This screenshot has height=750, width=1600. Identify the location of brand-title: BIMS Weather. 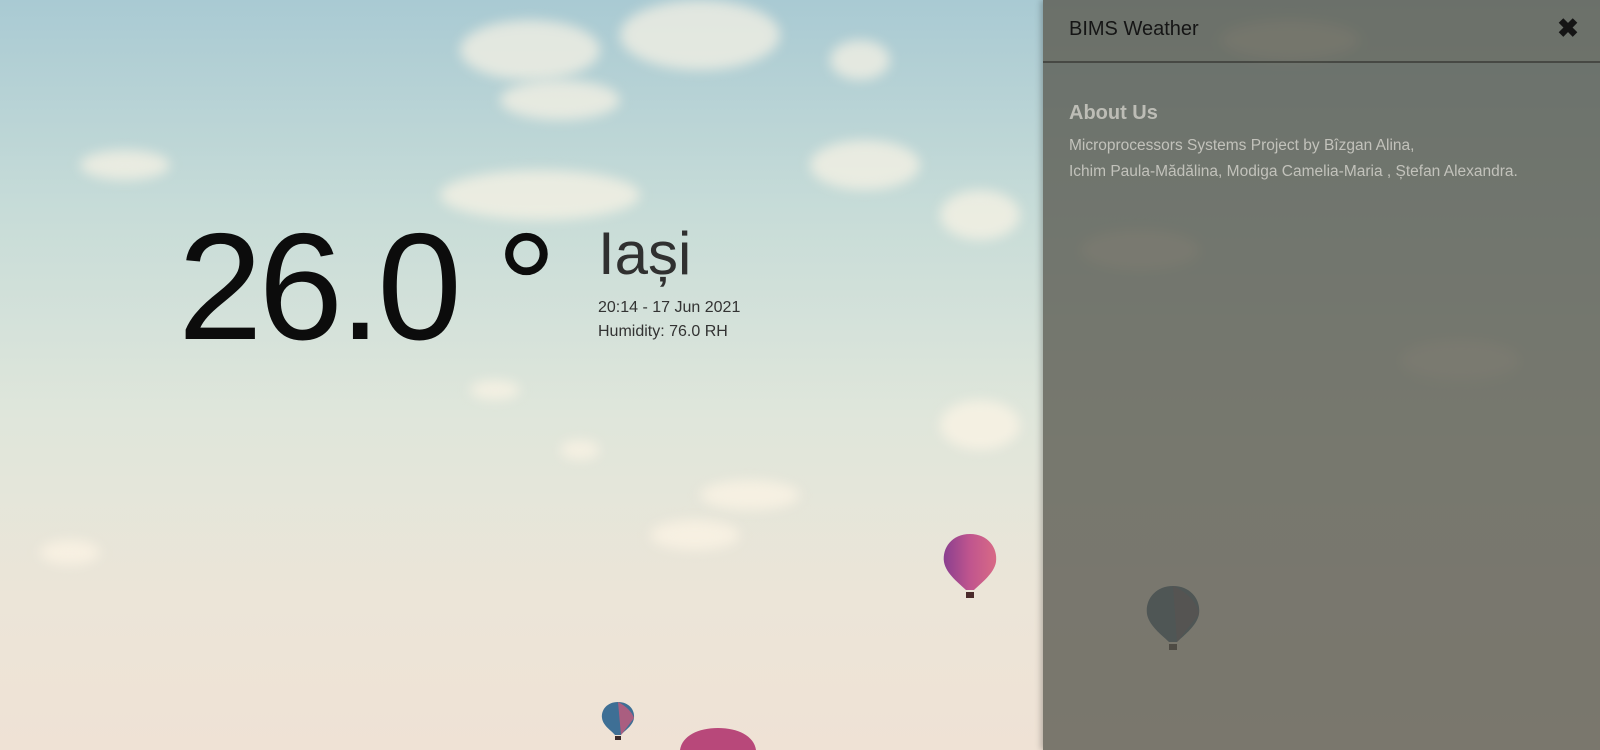
(1134, 29).